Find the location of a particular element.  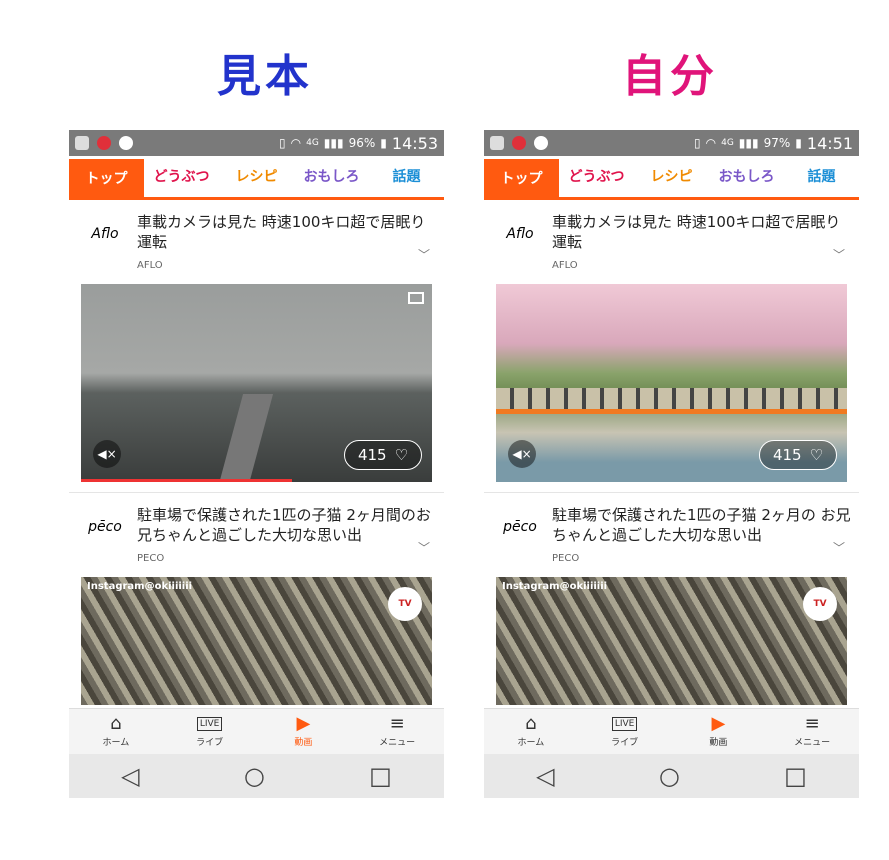

article-title: 駐車場で保護された1匹の子猫 2ヶ月の お兄ちゃんと過ごした大切な思い出 is located at coordinates (702, 525).